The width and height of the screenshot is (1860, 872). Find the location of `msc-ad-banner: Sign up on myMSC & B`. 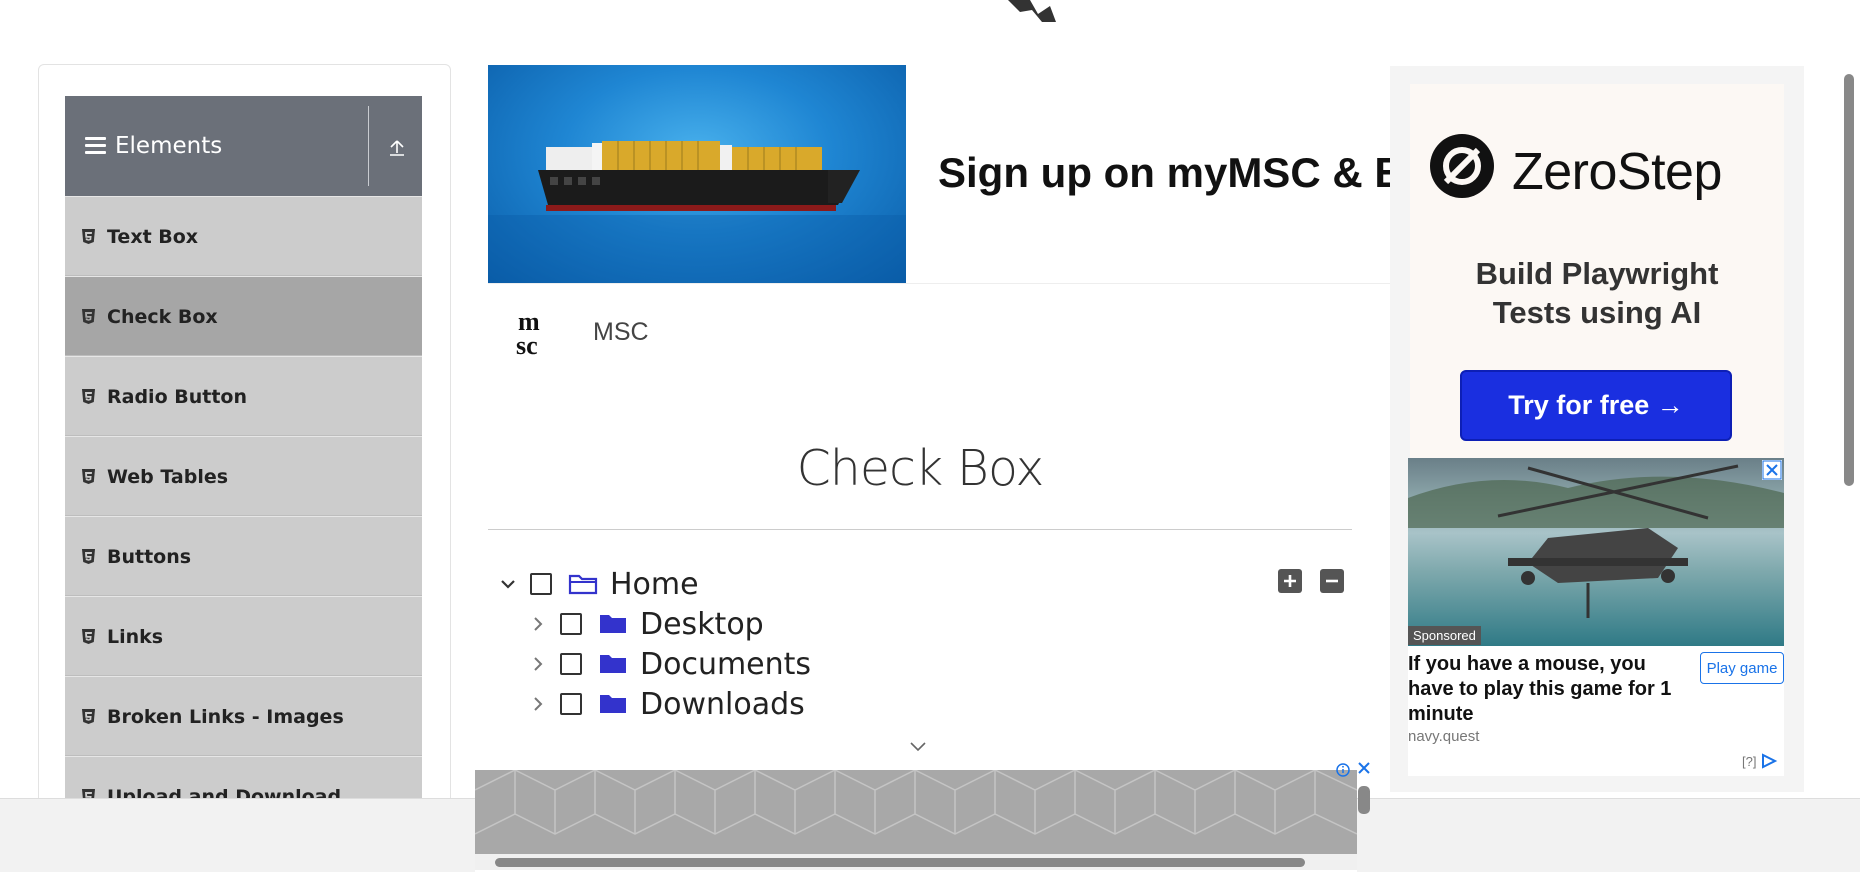

msc-ad-banner: Sign up on myMSC & B is located at coordinates (942, 174).